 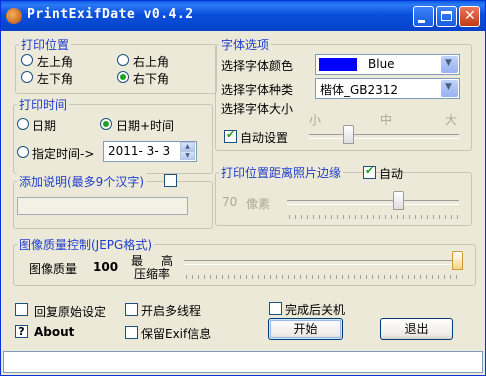 I want to click on margin-value: 70, so click(x=230, y=202).